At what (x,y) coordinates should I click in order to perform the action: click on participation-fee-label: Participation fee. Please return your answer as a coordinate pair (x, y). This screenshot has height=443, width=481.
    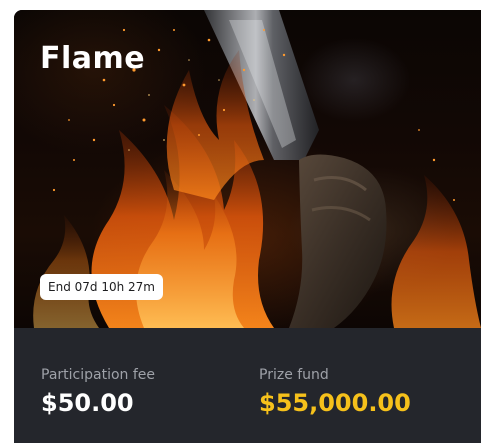
    Looking at the image, I should click on (98, 375).